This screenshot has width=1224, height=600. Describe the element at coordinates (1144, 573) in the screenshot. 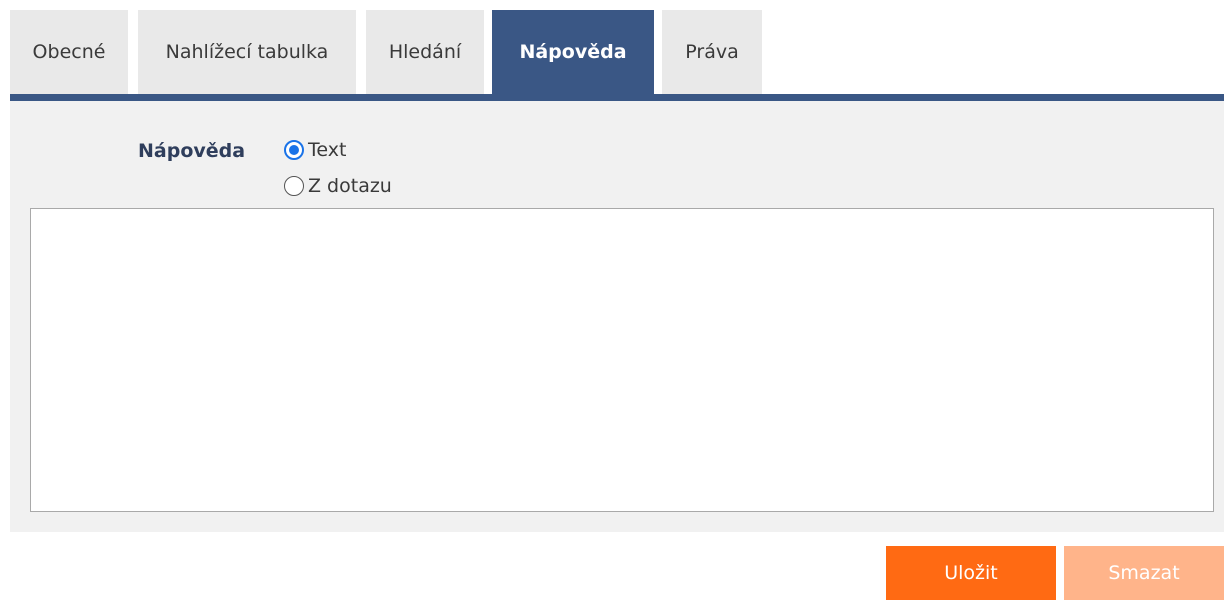

I see `delete-button: Smazat` at that location.